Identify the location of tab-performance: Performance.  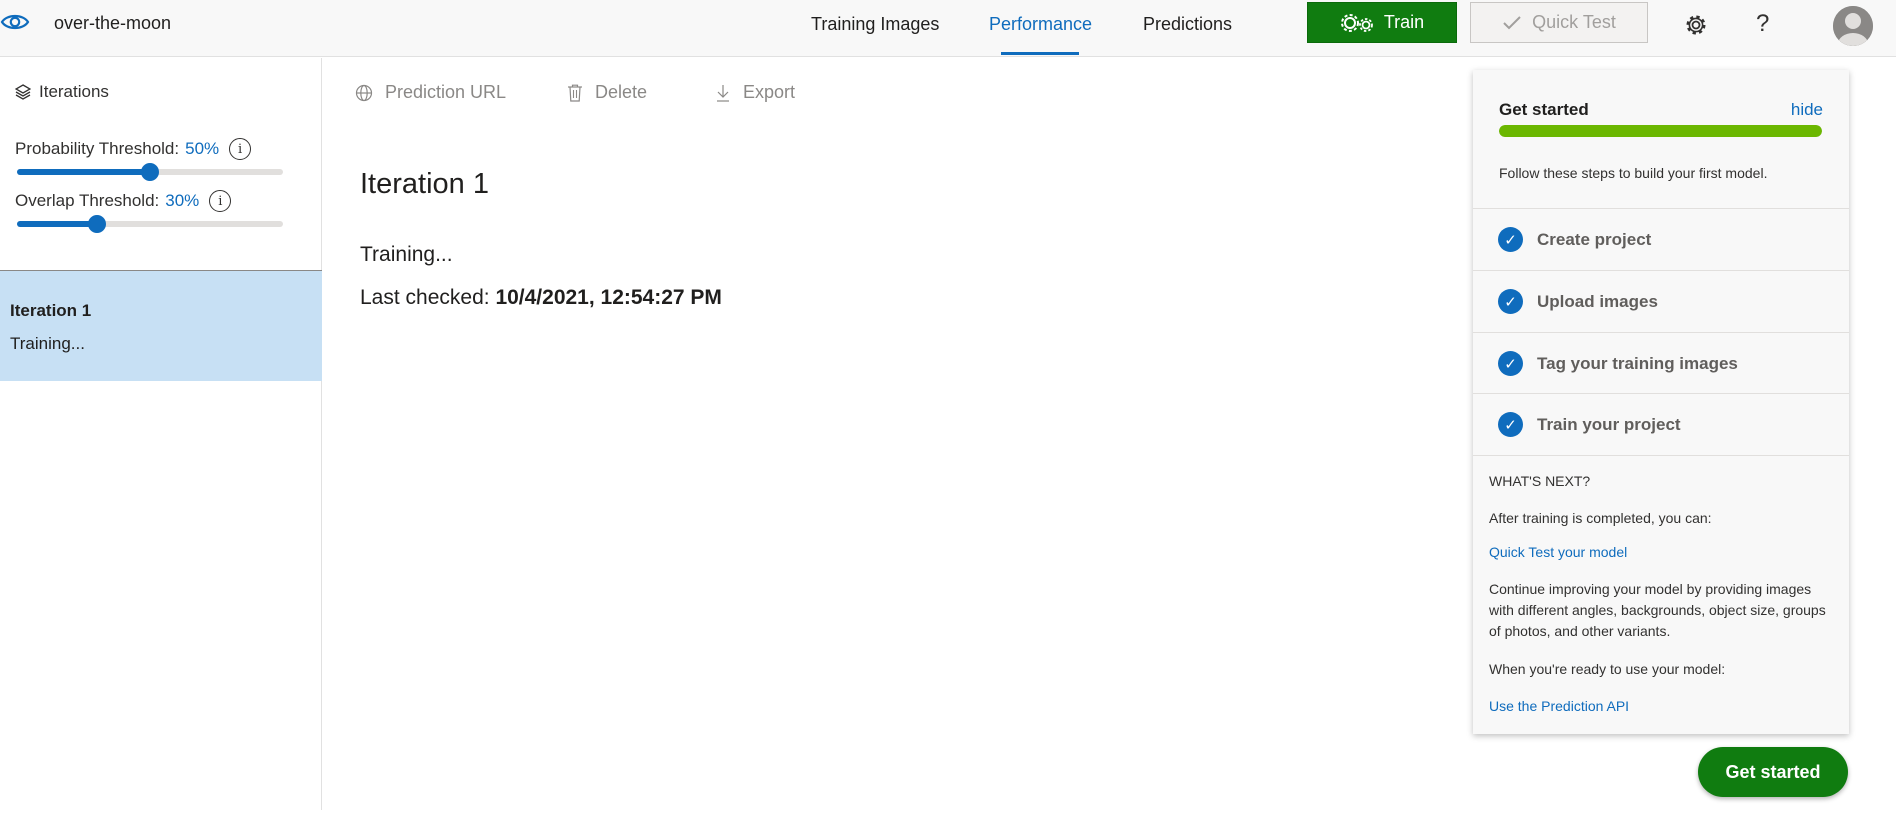
(1040, 24).